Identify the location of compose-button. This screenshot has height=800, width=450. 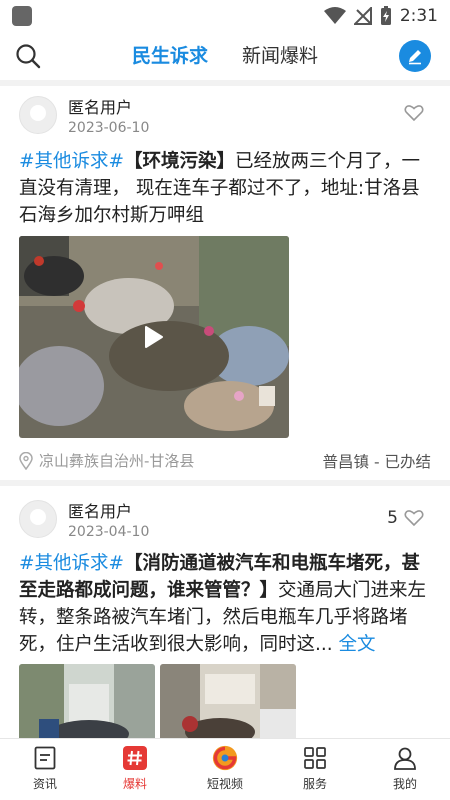
(415, 56).